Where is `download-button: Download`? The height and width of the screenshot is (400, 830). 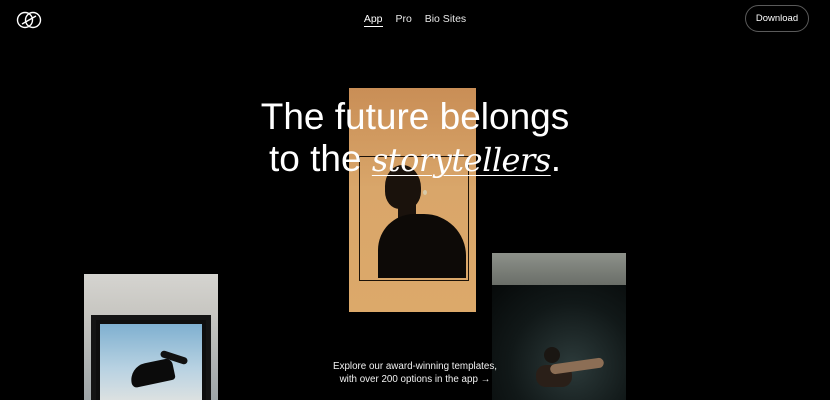 download-button: Download is located at coordinates (777, 18).